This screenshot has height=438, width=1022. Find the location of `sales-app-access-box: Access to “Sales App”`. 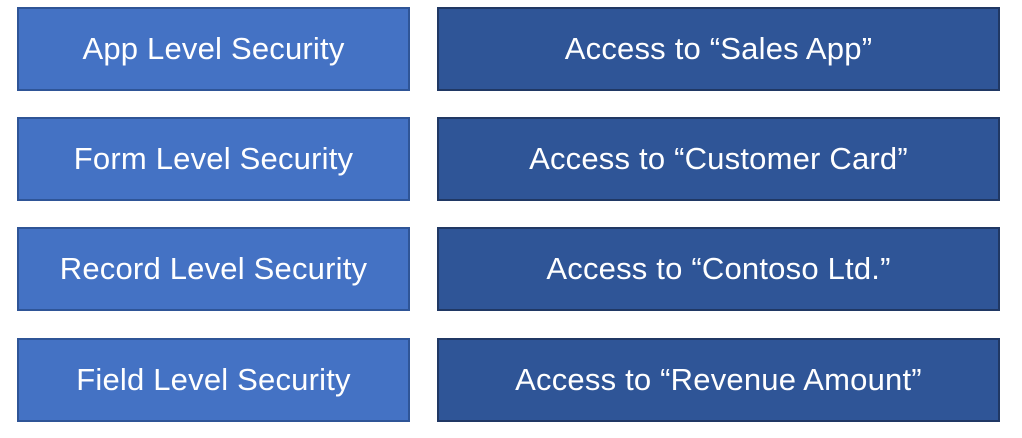

sales-app-access-box: Access to “Sales App” is located at coordinates (718, 49).